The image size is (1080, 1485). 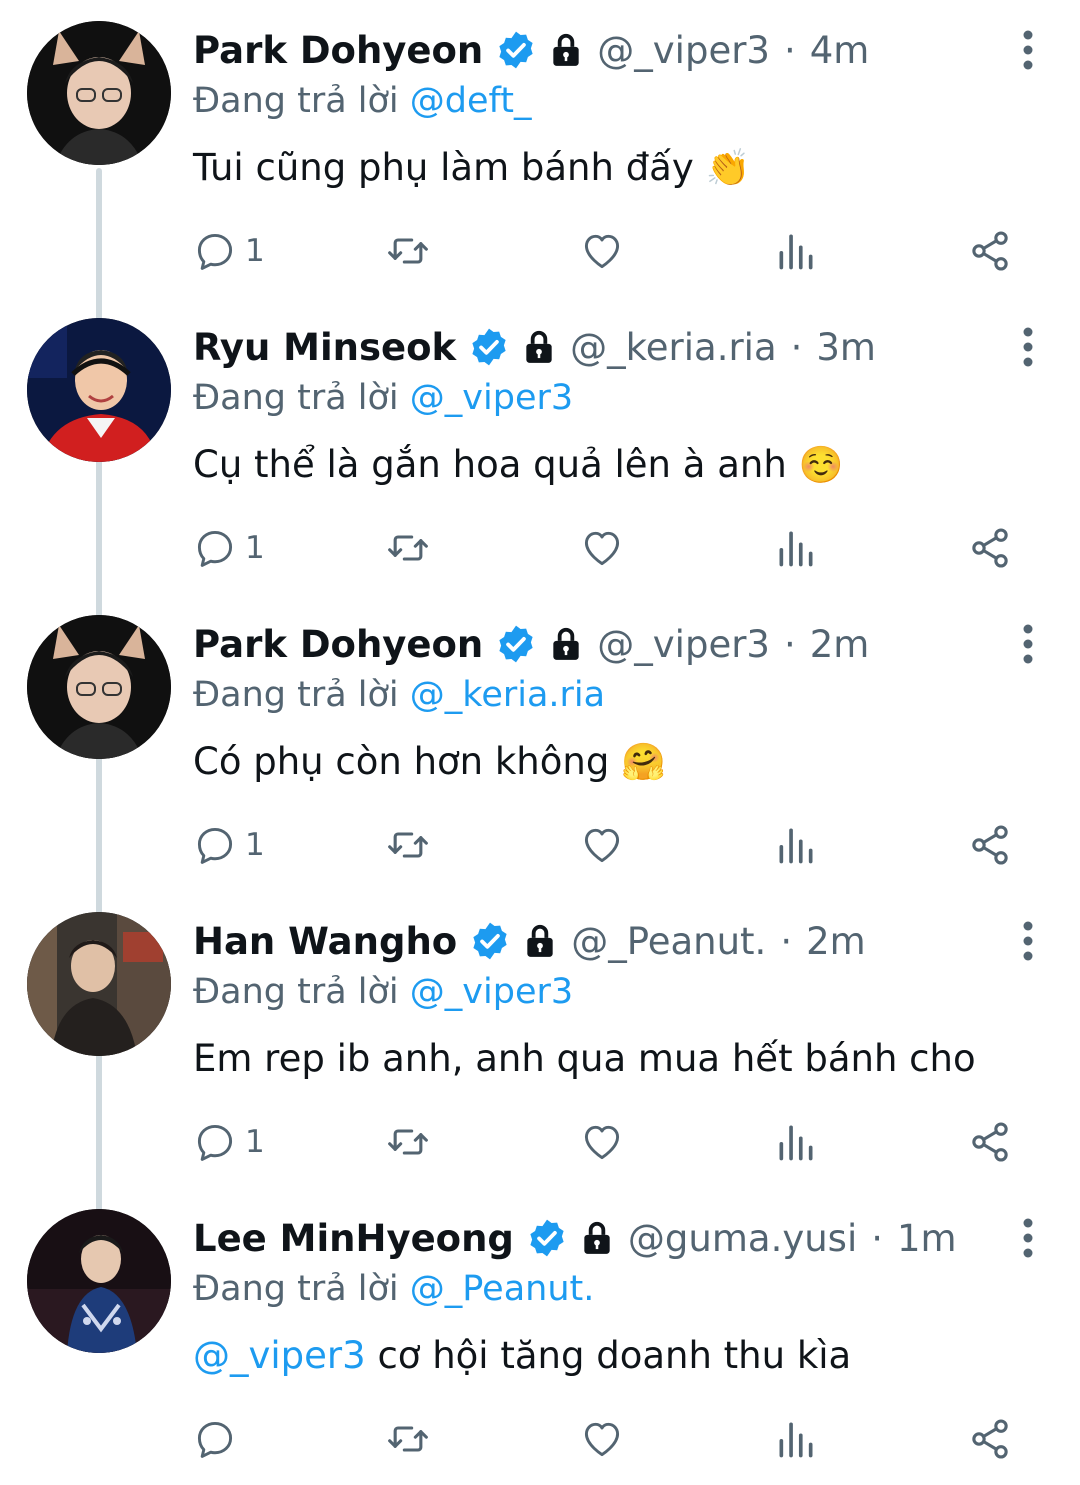 I want to click on tweet-body: Em rep ib anh, anh qua mua hết bánh cho, so click(x=584, y=1058).